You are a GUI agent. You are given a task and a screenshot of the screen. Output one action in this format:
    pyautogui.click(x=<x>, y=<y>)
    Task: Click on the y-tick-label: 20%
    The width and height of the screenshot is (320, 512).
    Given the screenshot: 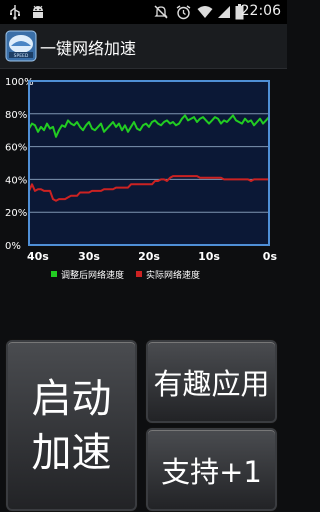 What is the action you would take?
    pyautogui.click(x=16, y=213)
    